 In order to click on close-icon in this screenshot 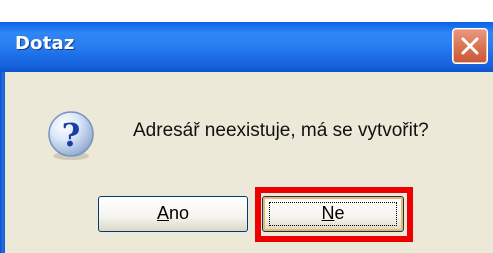, I will do `click(470, 46)`.